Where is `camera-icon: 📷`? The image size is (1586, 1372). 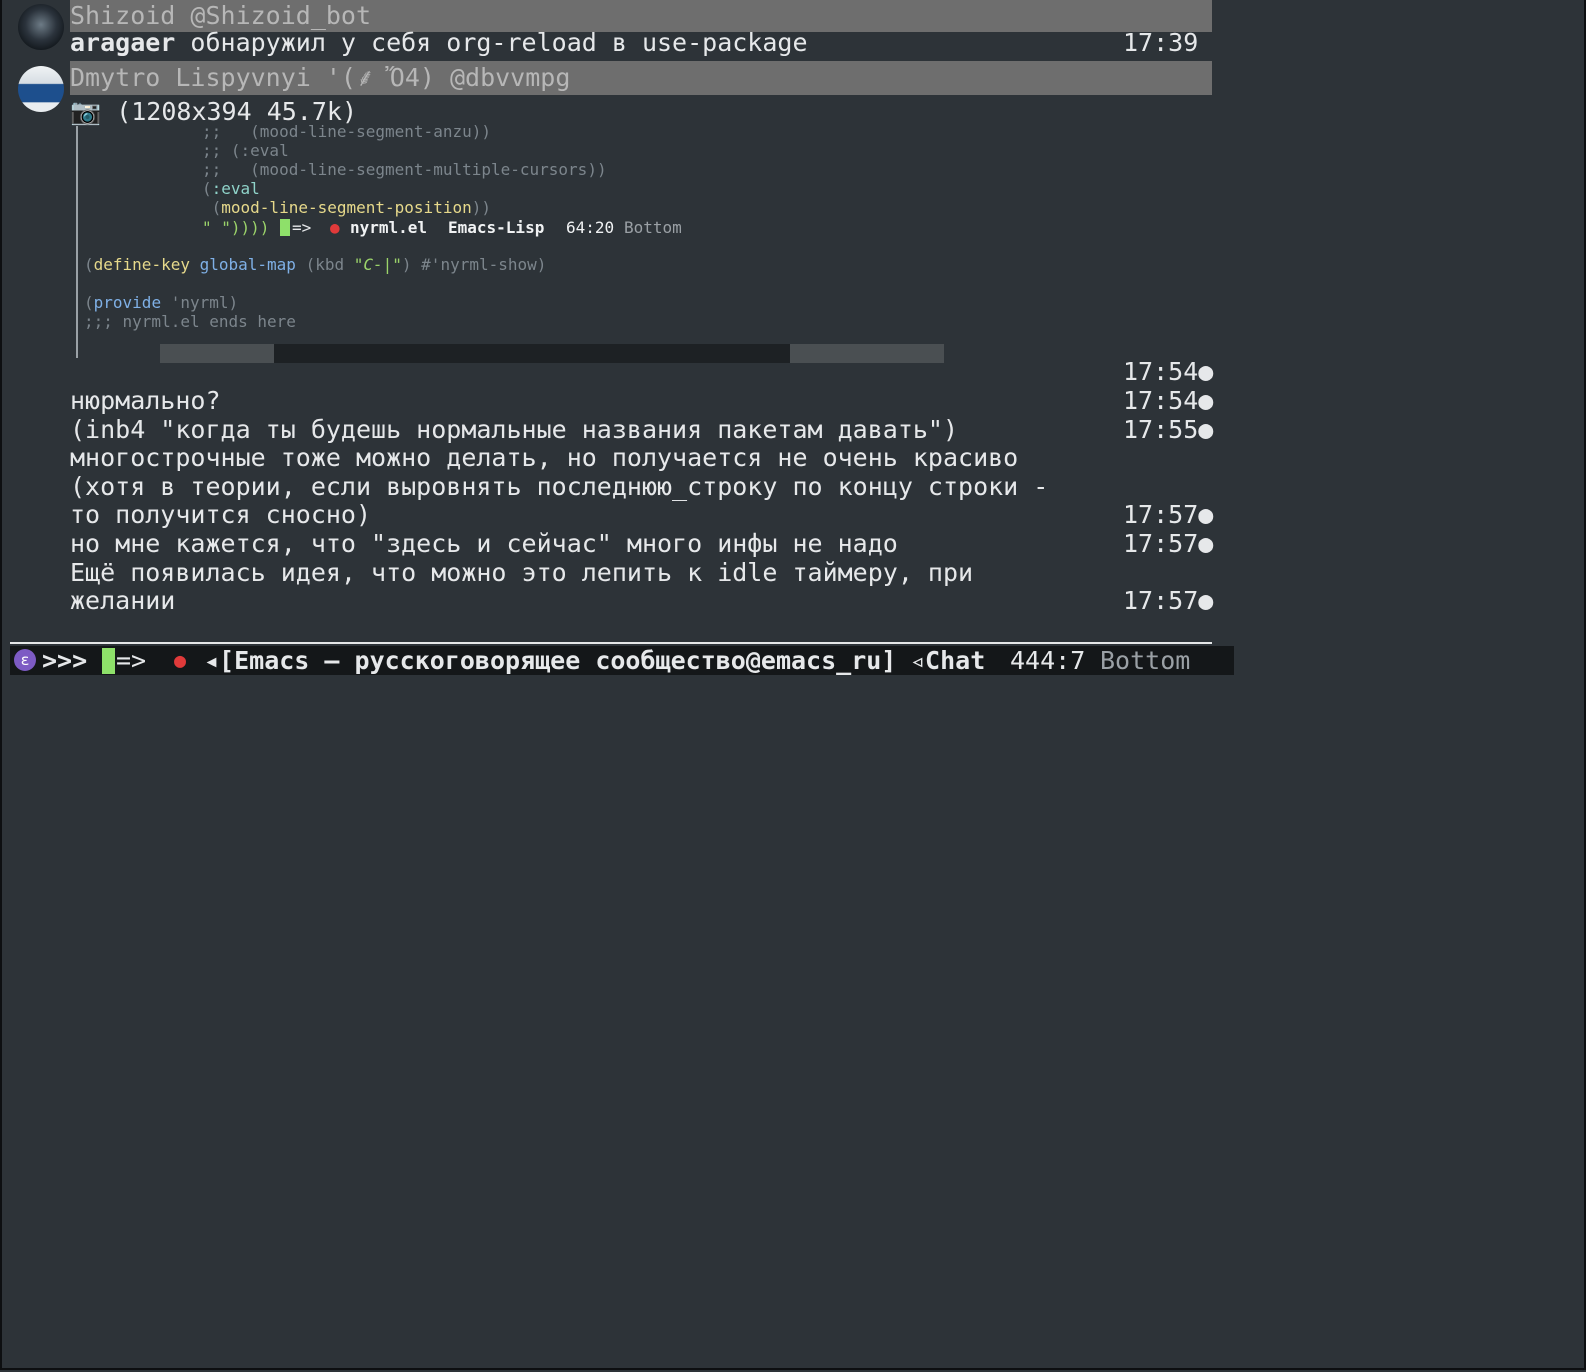
camera-icon: 📷 is located at coordinates (86, 111).